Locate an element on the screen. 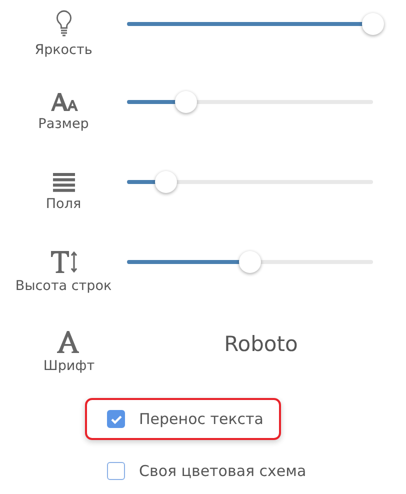  check-icon is located at coordinates (116, 419).